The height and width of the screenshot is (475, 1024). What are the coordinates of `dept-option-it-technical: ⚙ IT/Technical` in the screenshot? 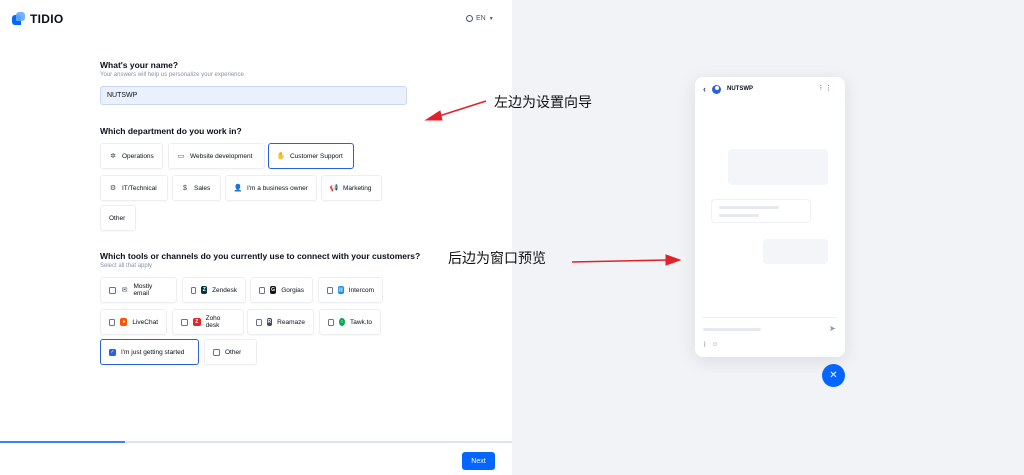 It's located at (134, 188).